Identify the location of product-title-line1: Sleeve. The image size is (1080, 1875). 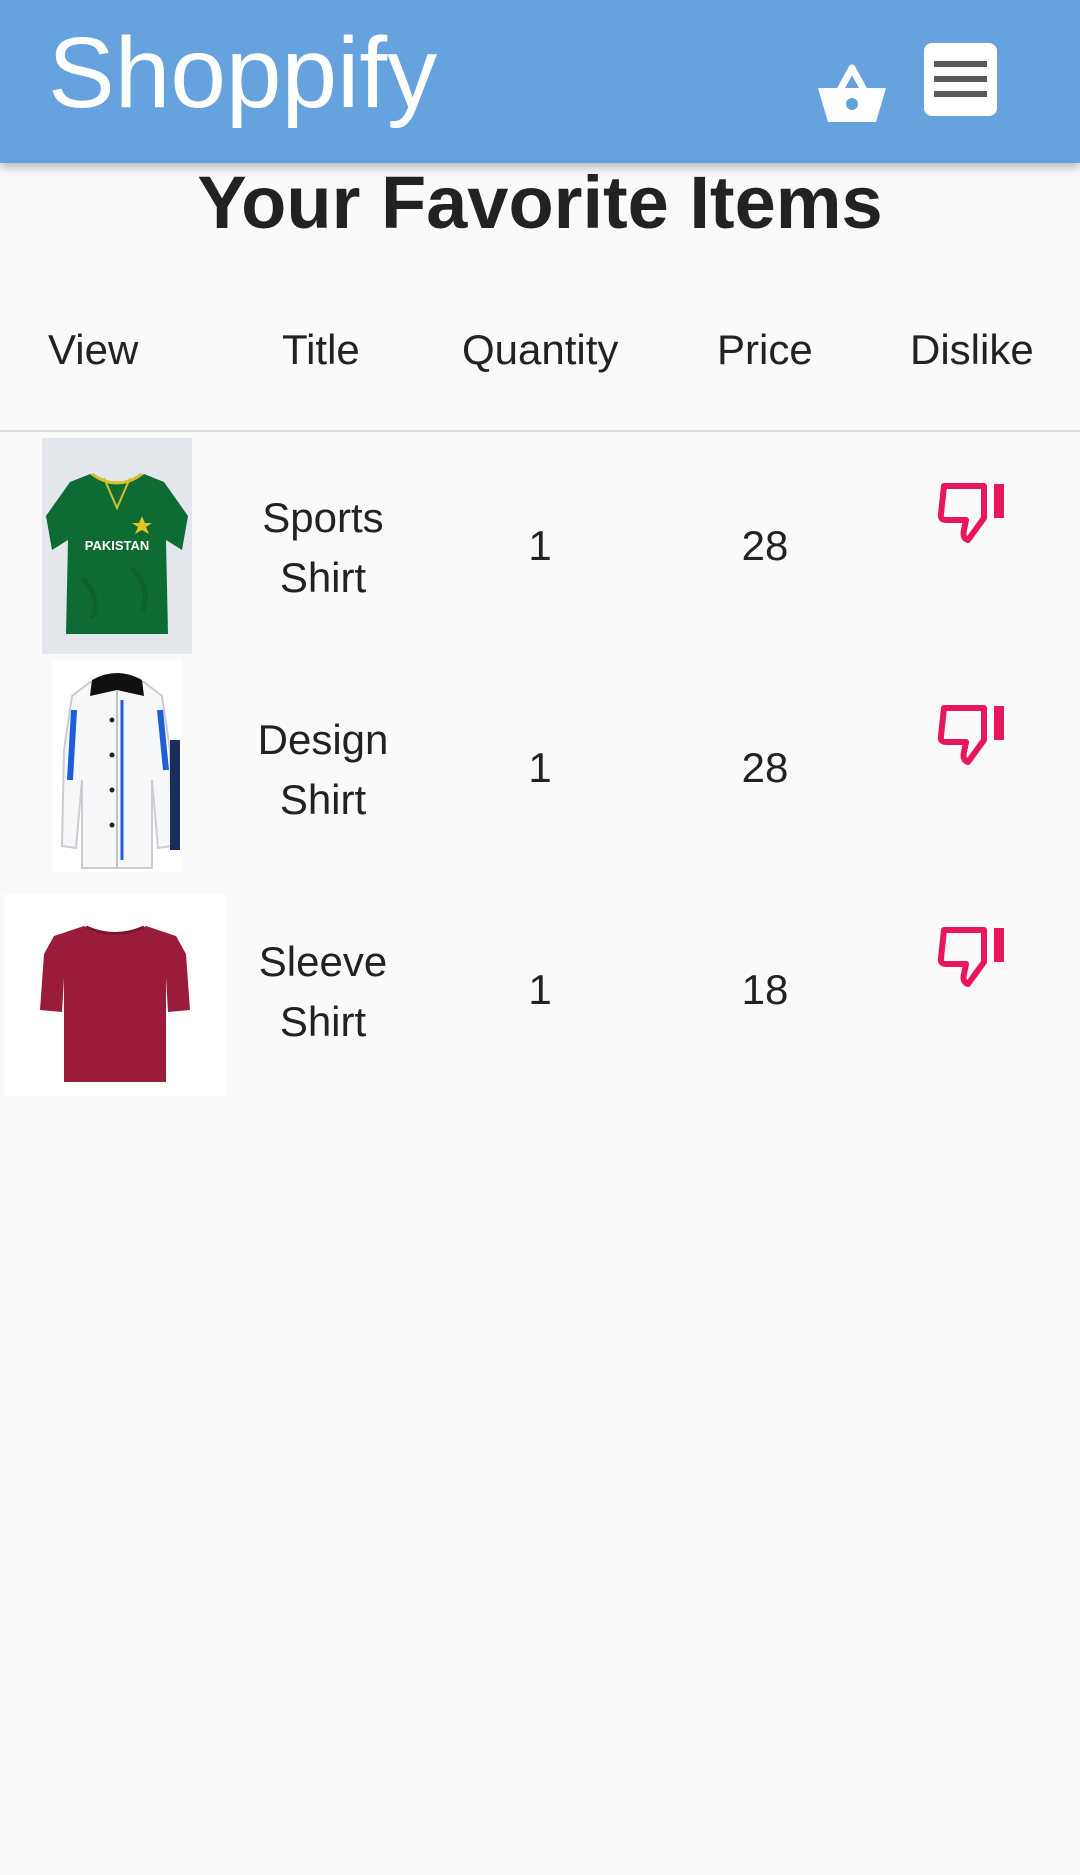
(323, 961).